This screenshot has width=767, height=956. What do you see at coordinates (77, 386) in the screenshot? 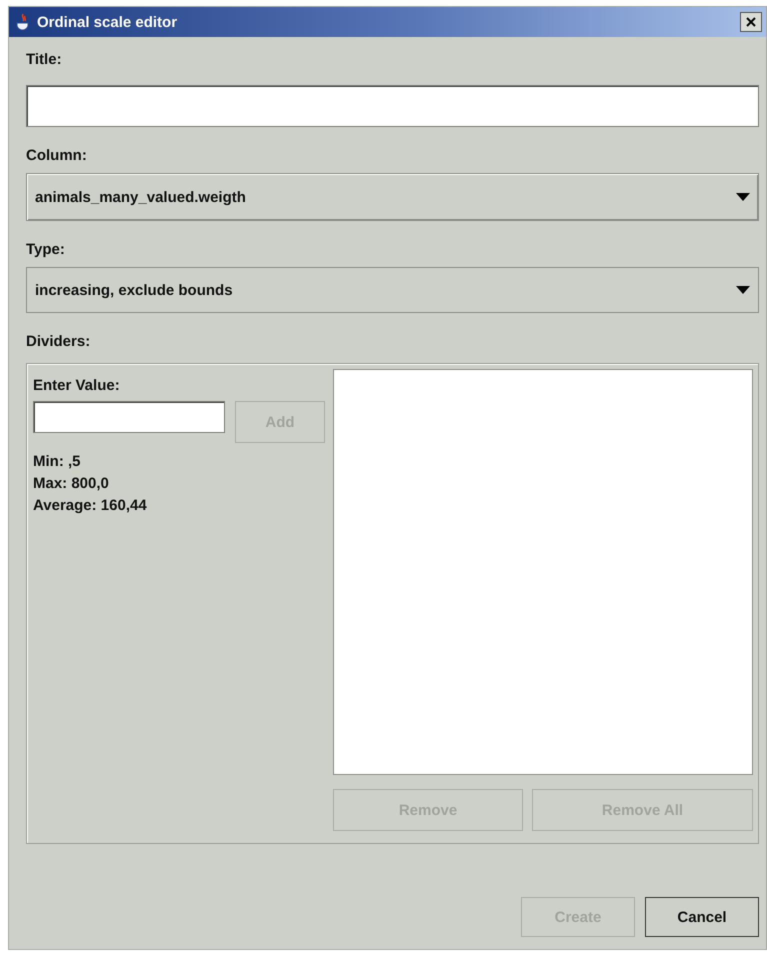
I see `field-label: Enter Value:` at bounding box center [77, 386].